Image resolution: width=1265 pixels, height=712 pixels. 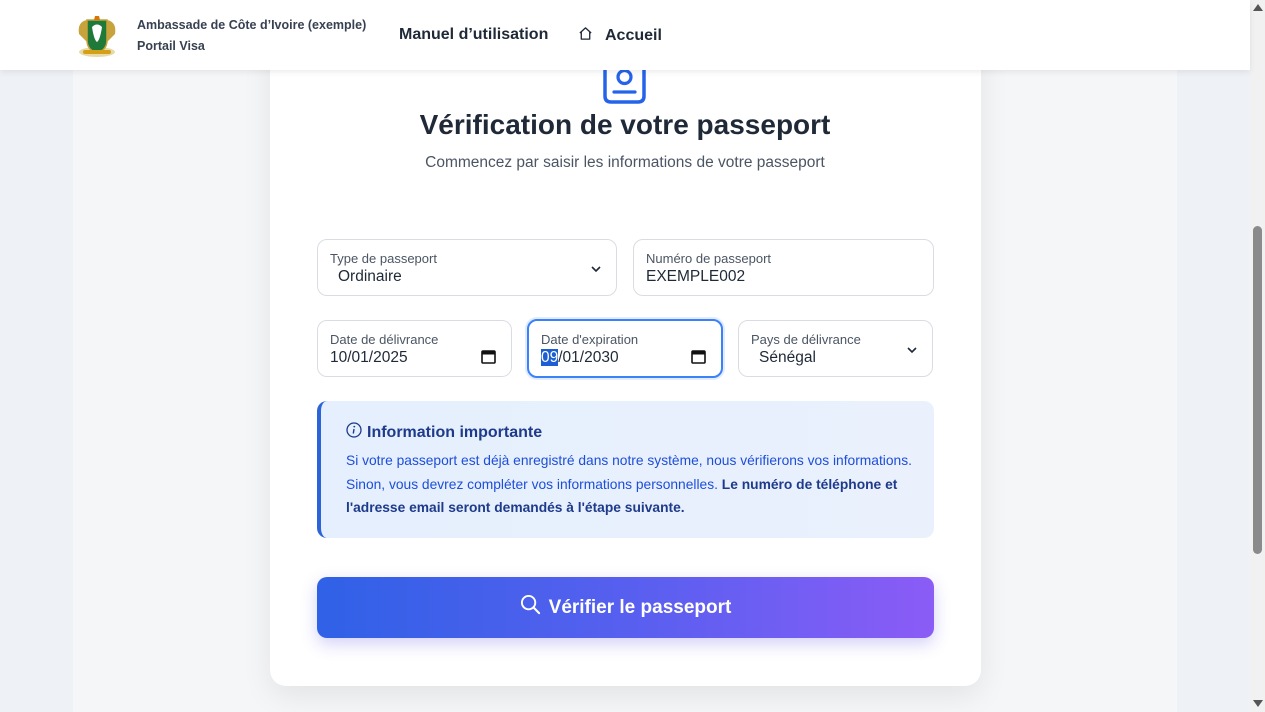 I want to click on passport-type-select: Type de passeport Ordinaire, so click(x=467, y=267).